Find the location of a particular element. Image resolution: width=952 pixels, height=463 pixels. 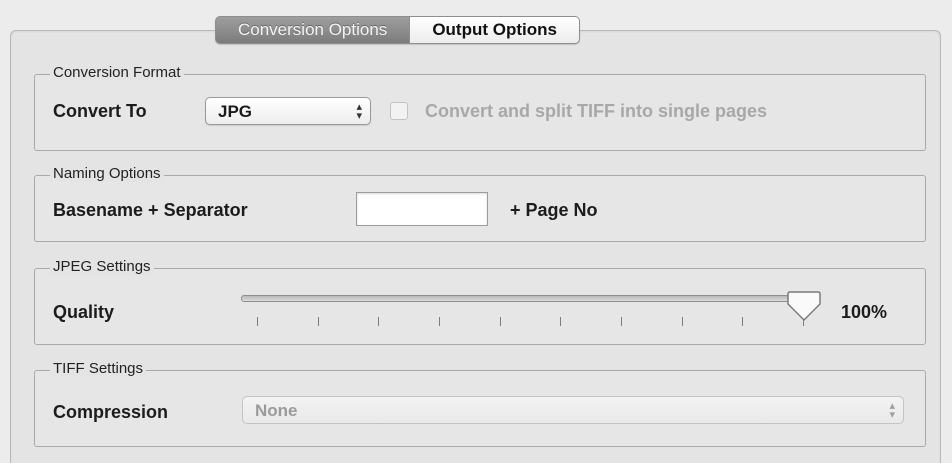

conversion-format-title: Conversion Format is located at coordinates (117, 72).